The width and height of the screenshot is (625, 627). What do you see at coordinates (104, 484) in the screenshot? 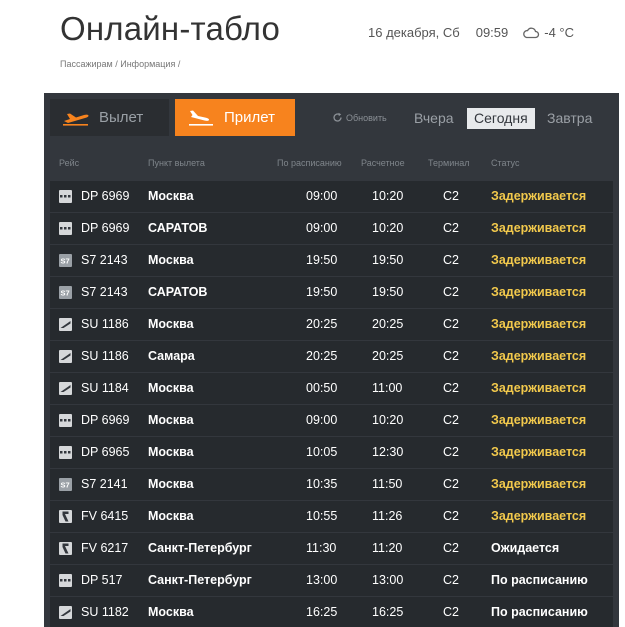
I see `flight-number: S7 2141` at bounding box center [104, 484].